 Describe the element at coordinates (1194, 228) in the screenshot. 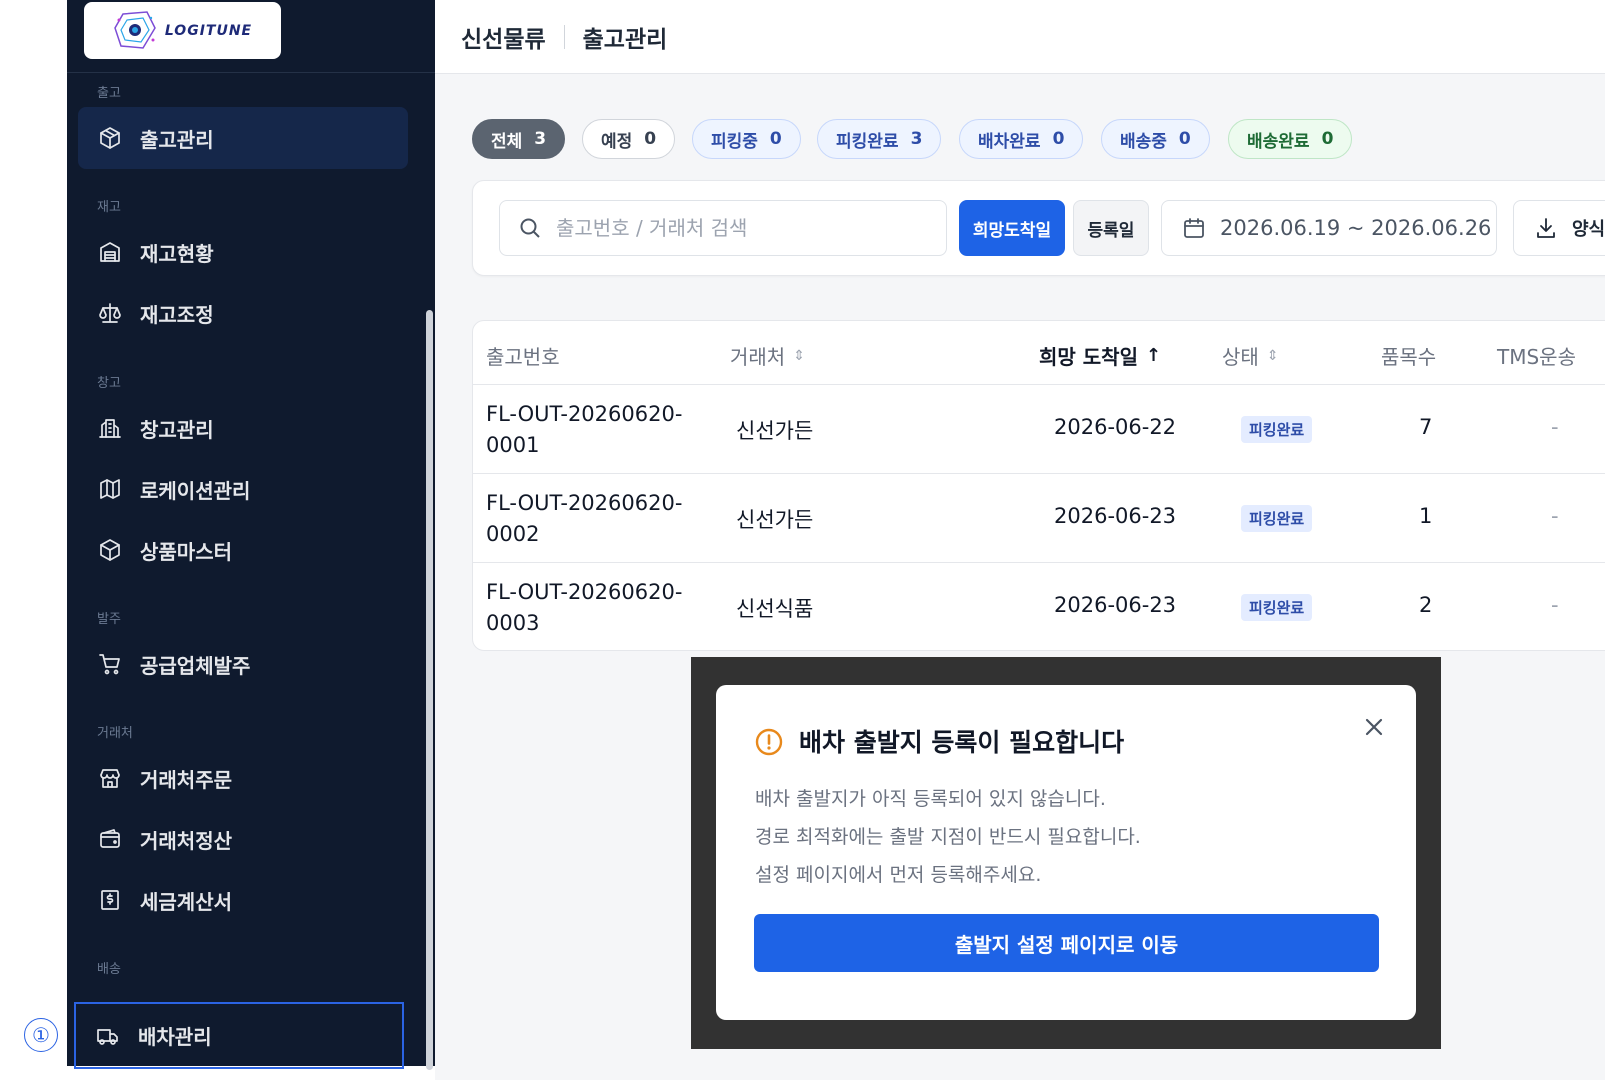

I see `calendar-icon` at that location.